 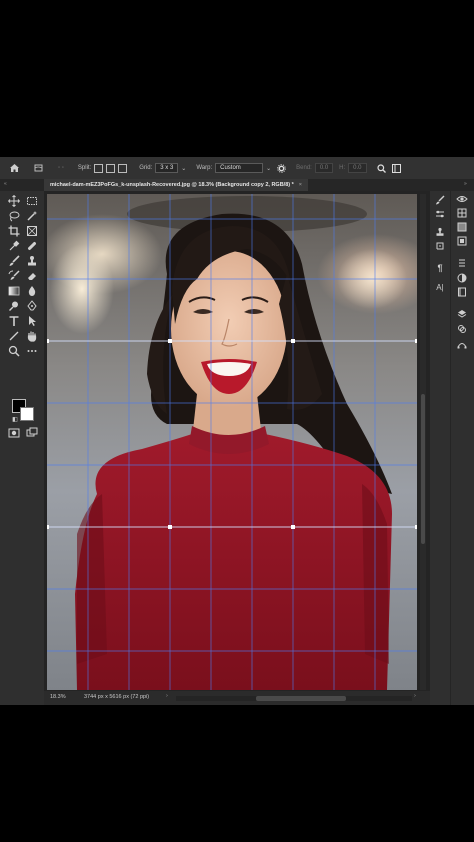 I want to click on right-panel-dock: ¶ A|, so click(x=452, y=448).